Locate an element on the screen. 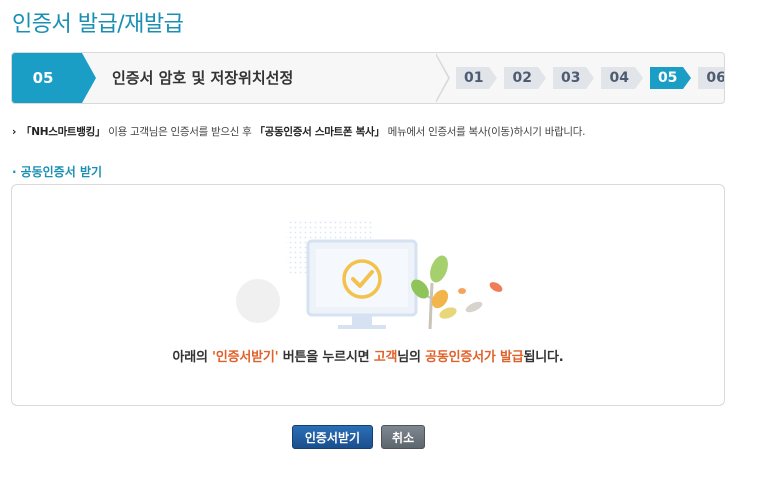  step-02: 02 is located at coordinates (525, 78).